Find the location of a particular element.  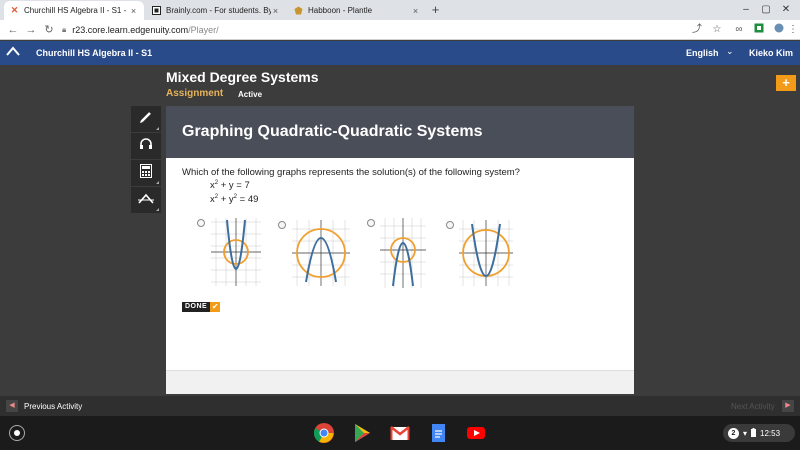

notification-count: 2 is located at coordinates (733, 433).